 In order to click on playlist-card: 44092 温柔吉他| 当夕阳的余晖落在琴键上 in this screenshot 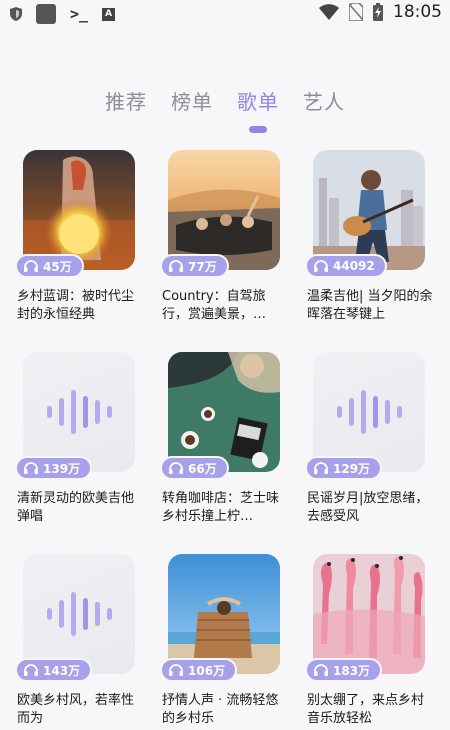, I will do `click(369, 236)`.